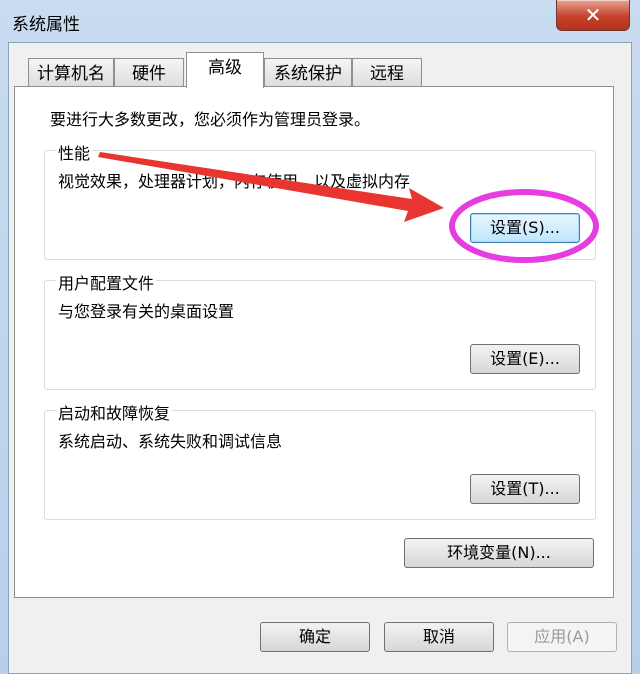 Image resolution: width=640 pixels, height=674 pixels. I want to click on tab-system-protection: 系统保护, so click(308, 73).